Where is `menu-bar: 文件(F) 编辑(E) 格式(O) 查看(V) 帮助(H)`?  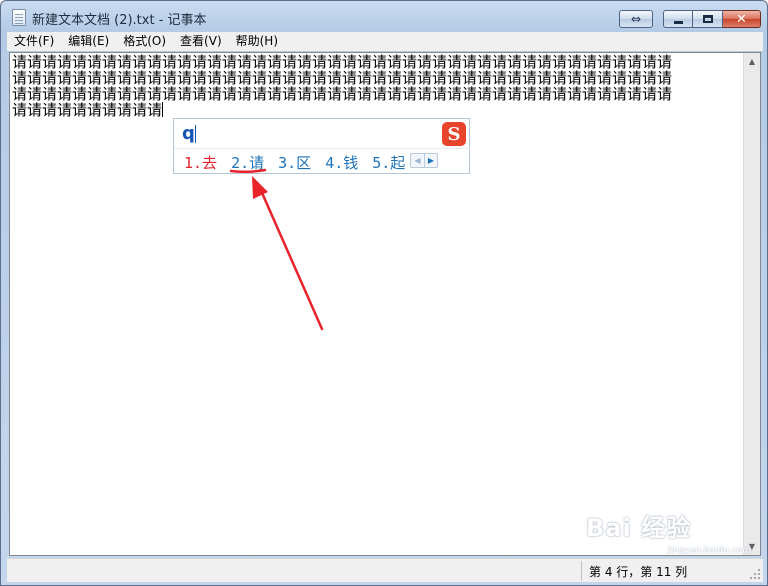
menu-bar: 文件(F) 编辑(E) 格式(O) 查看(V) 帮助(H) is located at coordinates (385, 41).